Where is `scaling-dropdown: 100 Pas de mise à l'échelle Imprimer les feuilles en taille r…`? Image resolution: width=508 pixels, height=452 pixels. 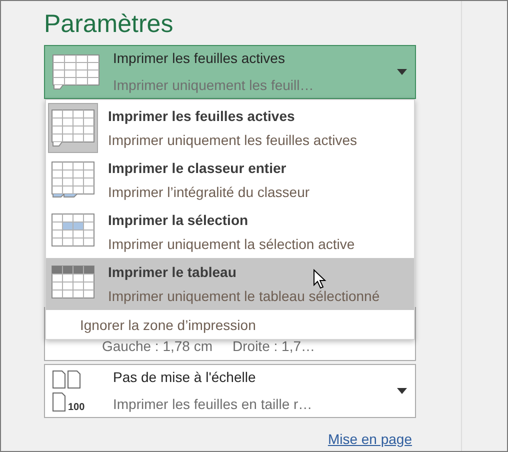 scaling-dropdown: 100 Pas de mise à l'échelle Imprimer les feuilles en taille r… is located at coordinates (230, 391).